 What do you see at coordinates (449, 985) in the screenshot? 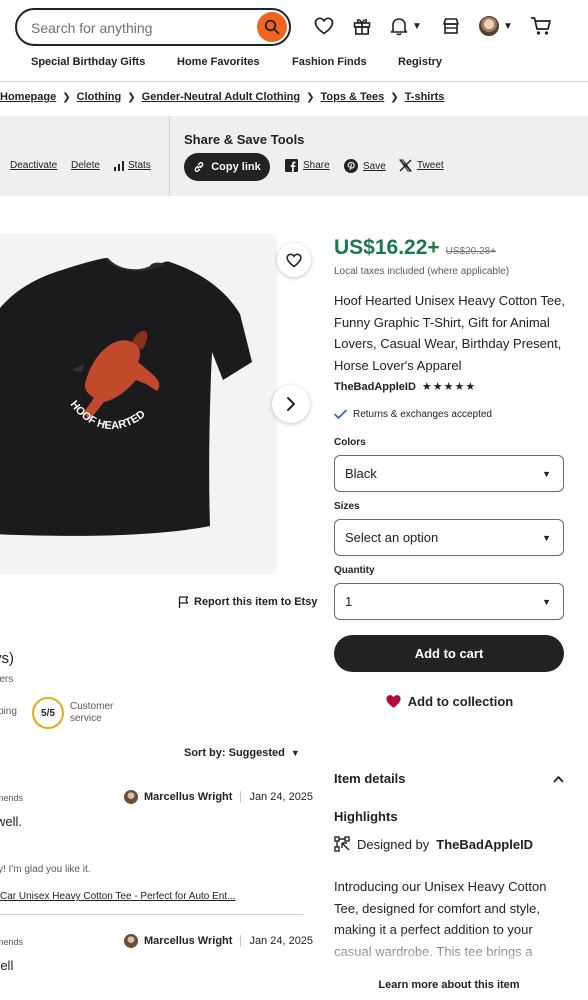
I see `learn-more-link: Learn more about this item` at bounding box center [449, 985].